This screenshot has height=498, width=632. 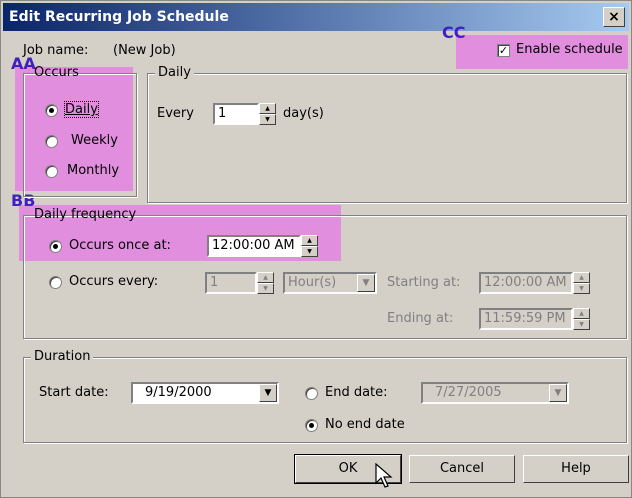 I want to click on every-days-spinner: ▲ ▼, so click(x=267, y=114).